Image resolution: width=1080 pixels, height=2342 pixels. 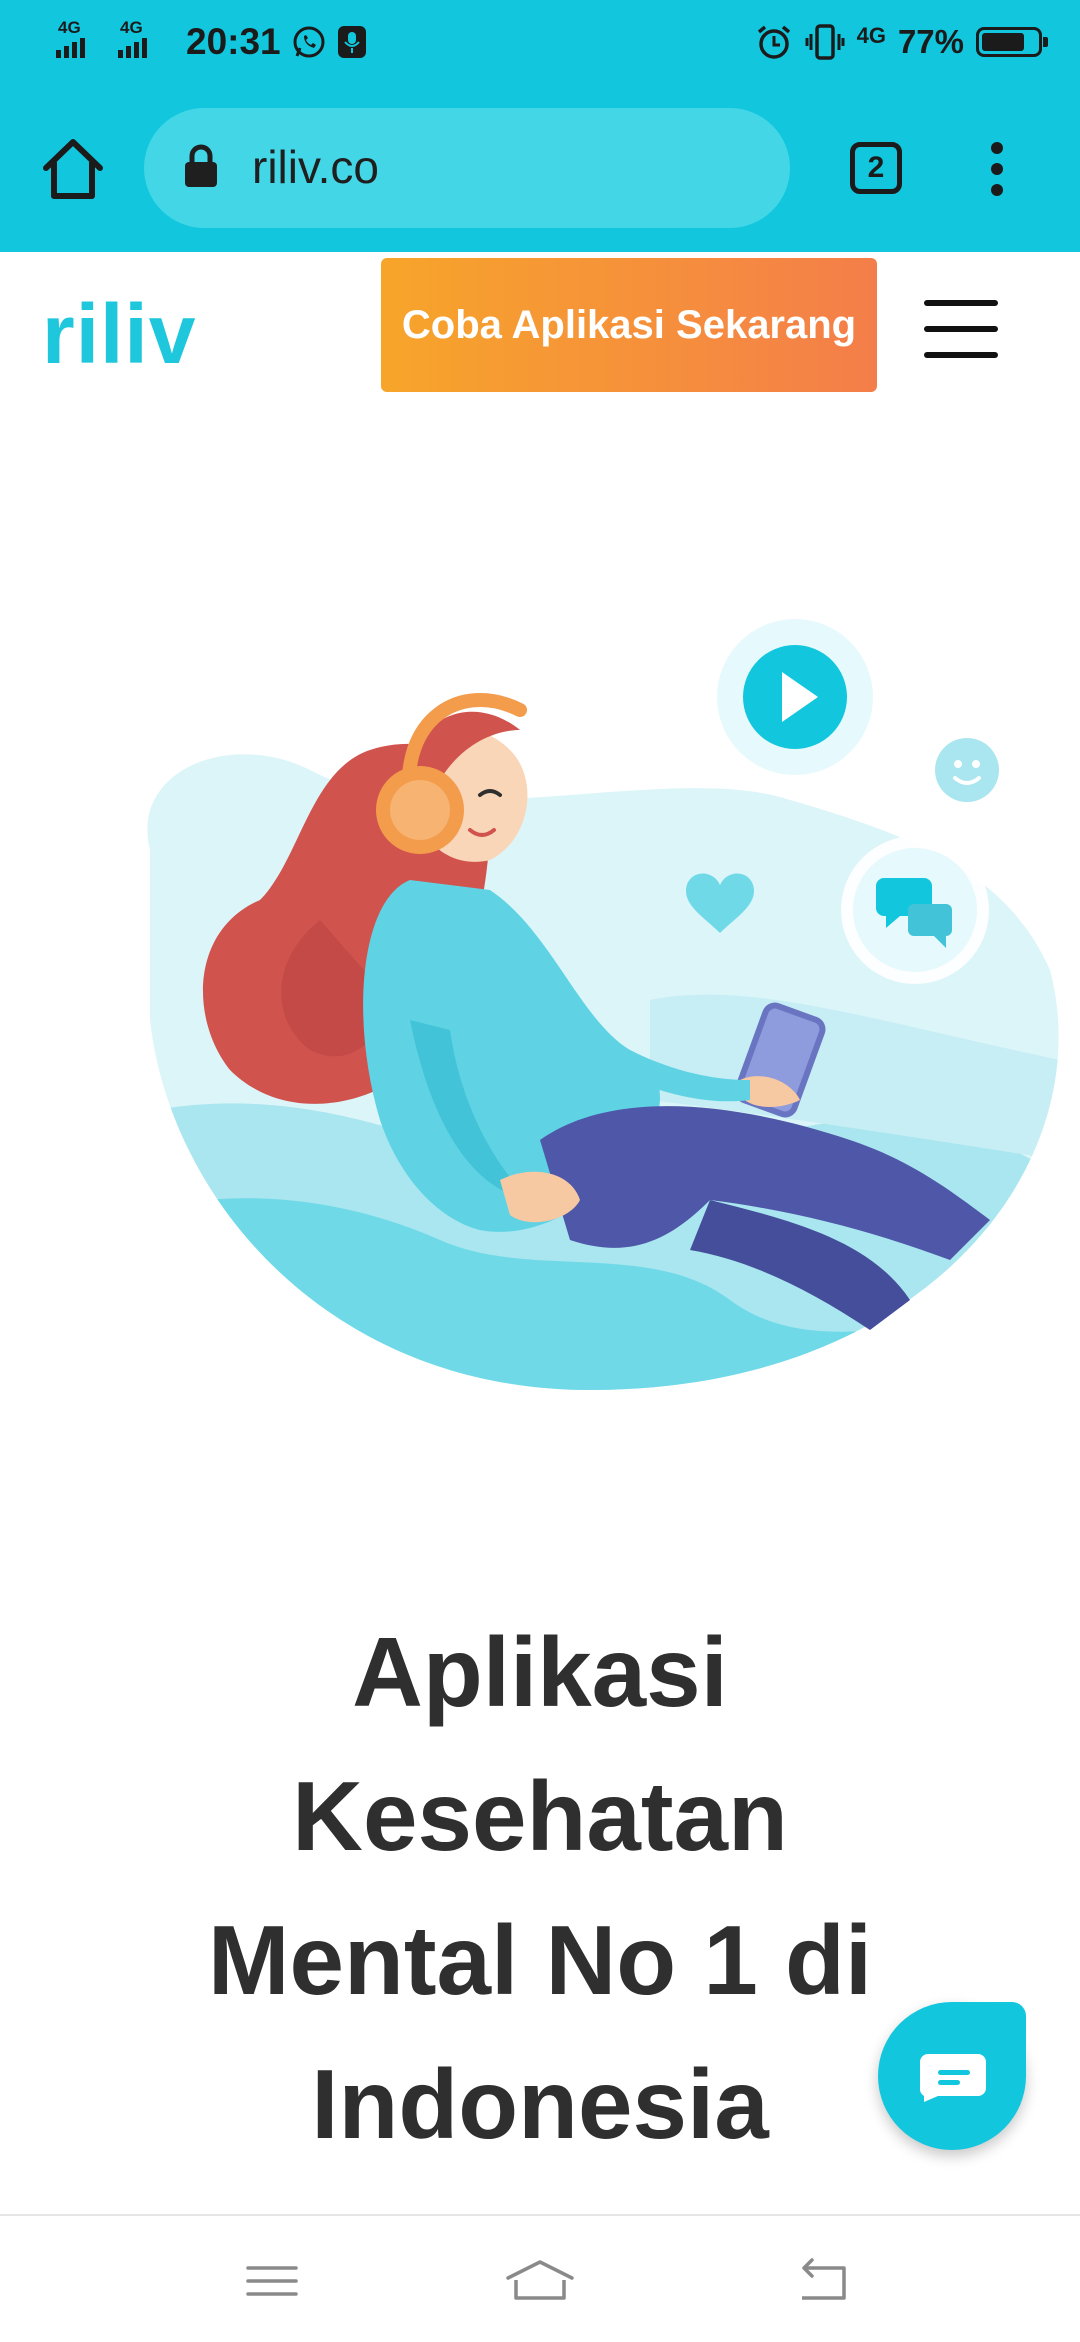 What do you see at coordinates (540, 1960) in the screenshot?
I see `headline-line-3: Mental No 1 di` at bounding box center [540, 1960].